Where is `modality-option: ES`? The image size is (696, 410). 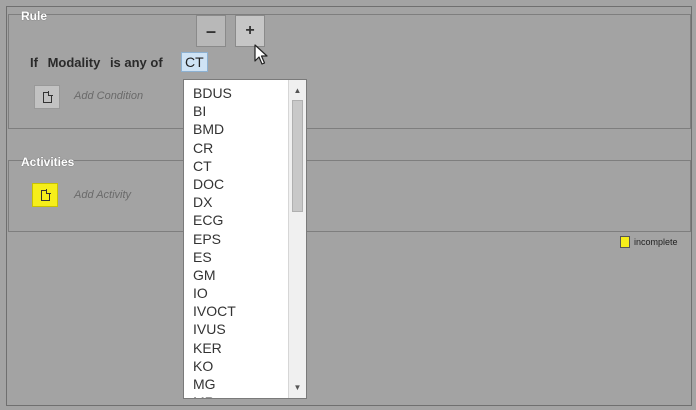
modality-option: ES is located at coordinates (236, 257).